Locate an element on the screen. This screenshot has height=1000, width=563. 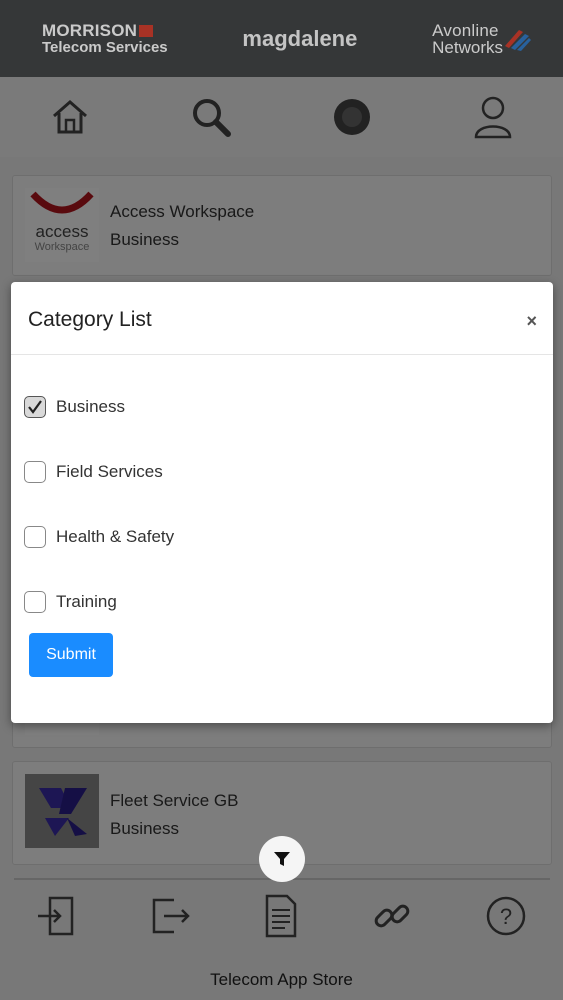
modal-divider is located at coordinates (282, 354).